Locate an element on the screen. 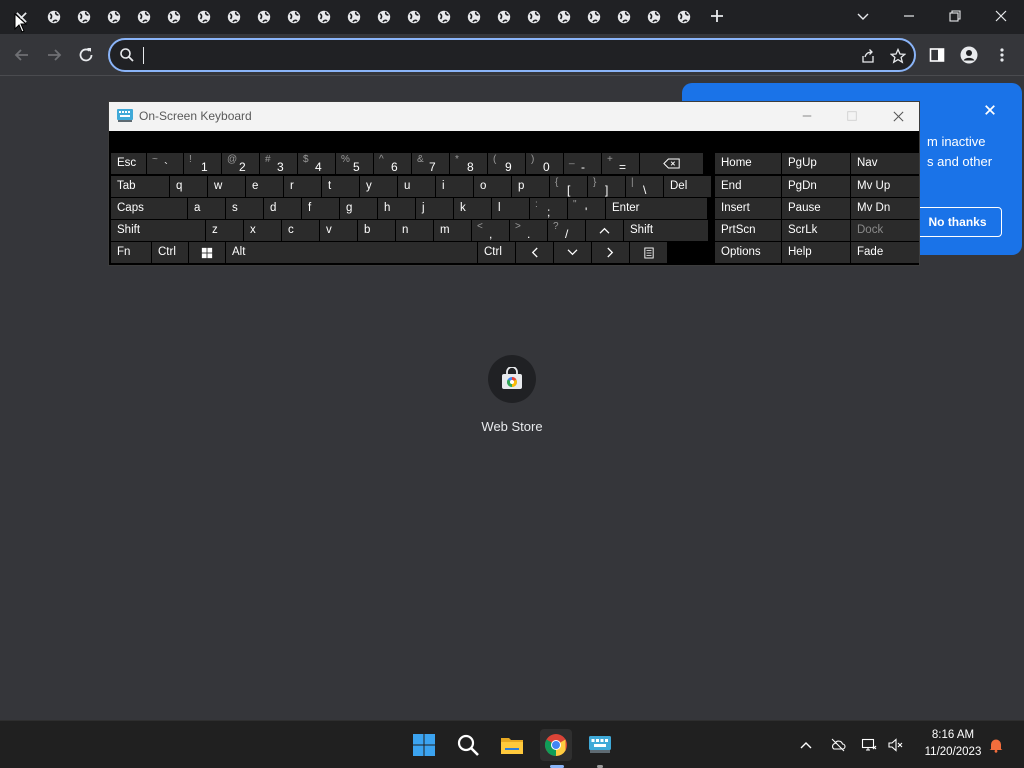  osk-key-options: Options is located at coordinates (748, 252).